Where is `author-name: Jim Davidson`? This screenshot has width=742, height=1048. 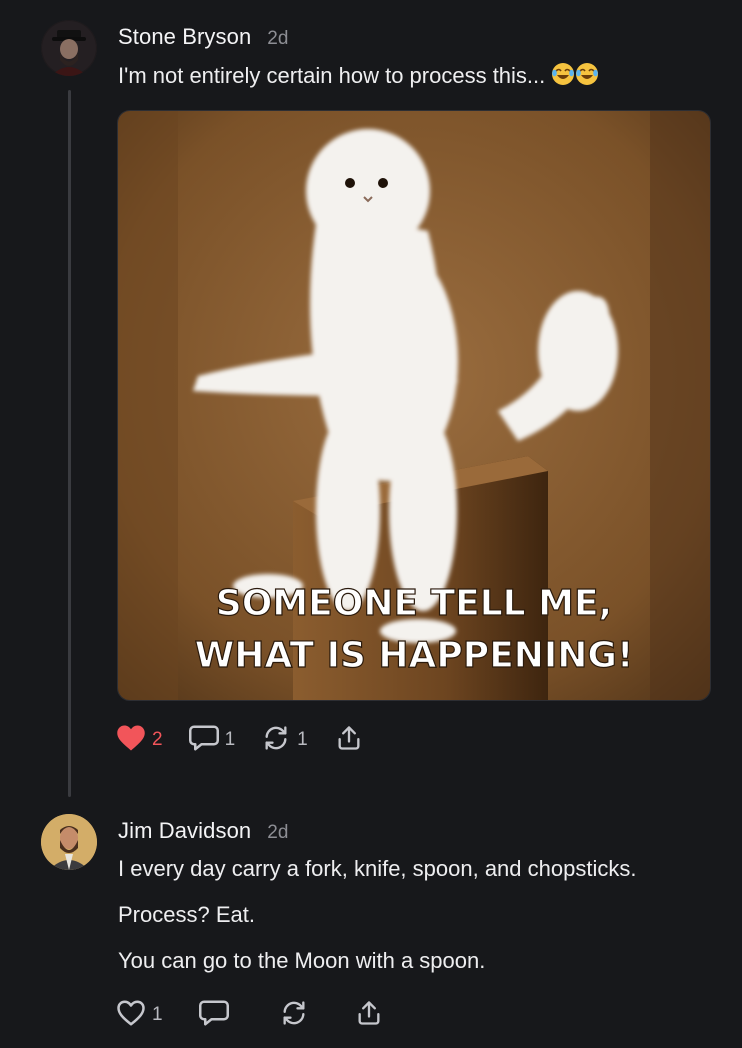 author-name: Jim Davidson is located at coordinates (184, 831).